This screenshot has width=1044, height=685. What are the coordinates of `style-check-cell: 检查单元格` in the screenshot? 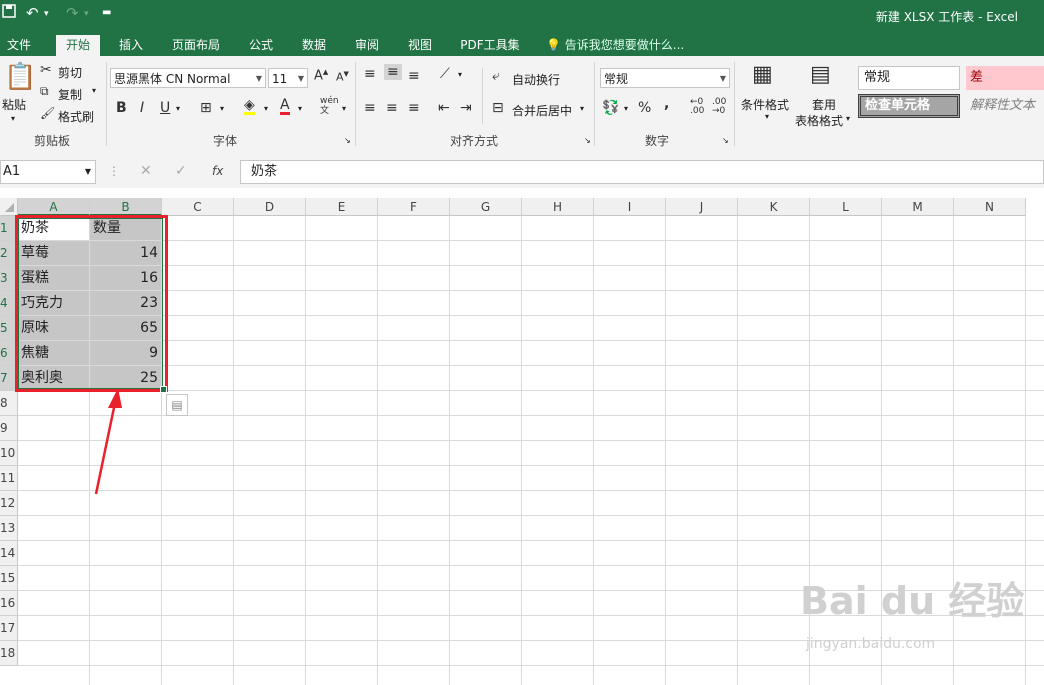 It's located at (909, 106).